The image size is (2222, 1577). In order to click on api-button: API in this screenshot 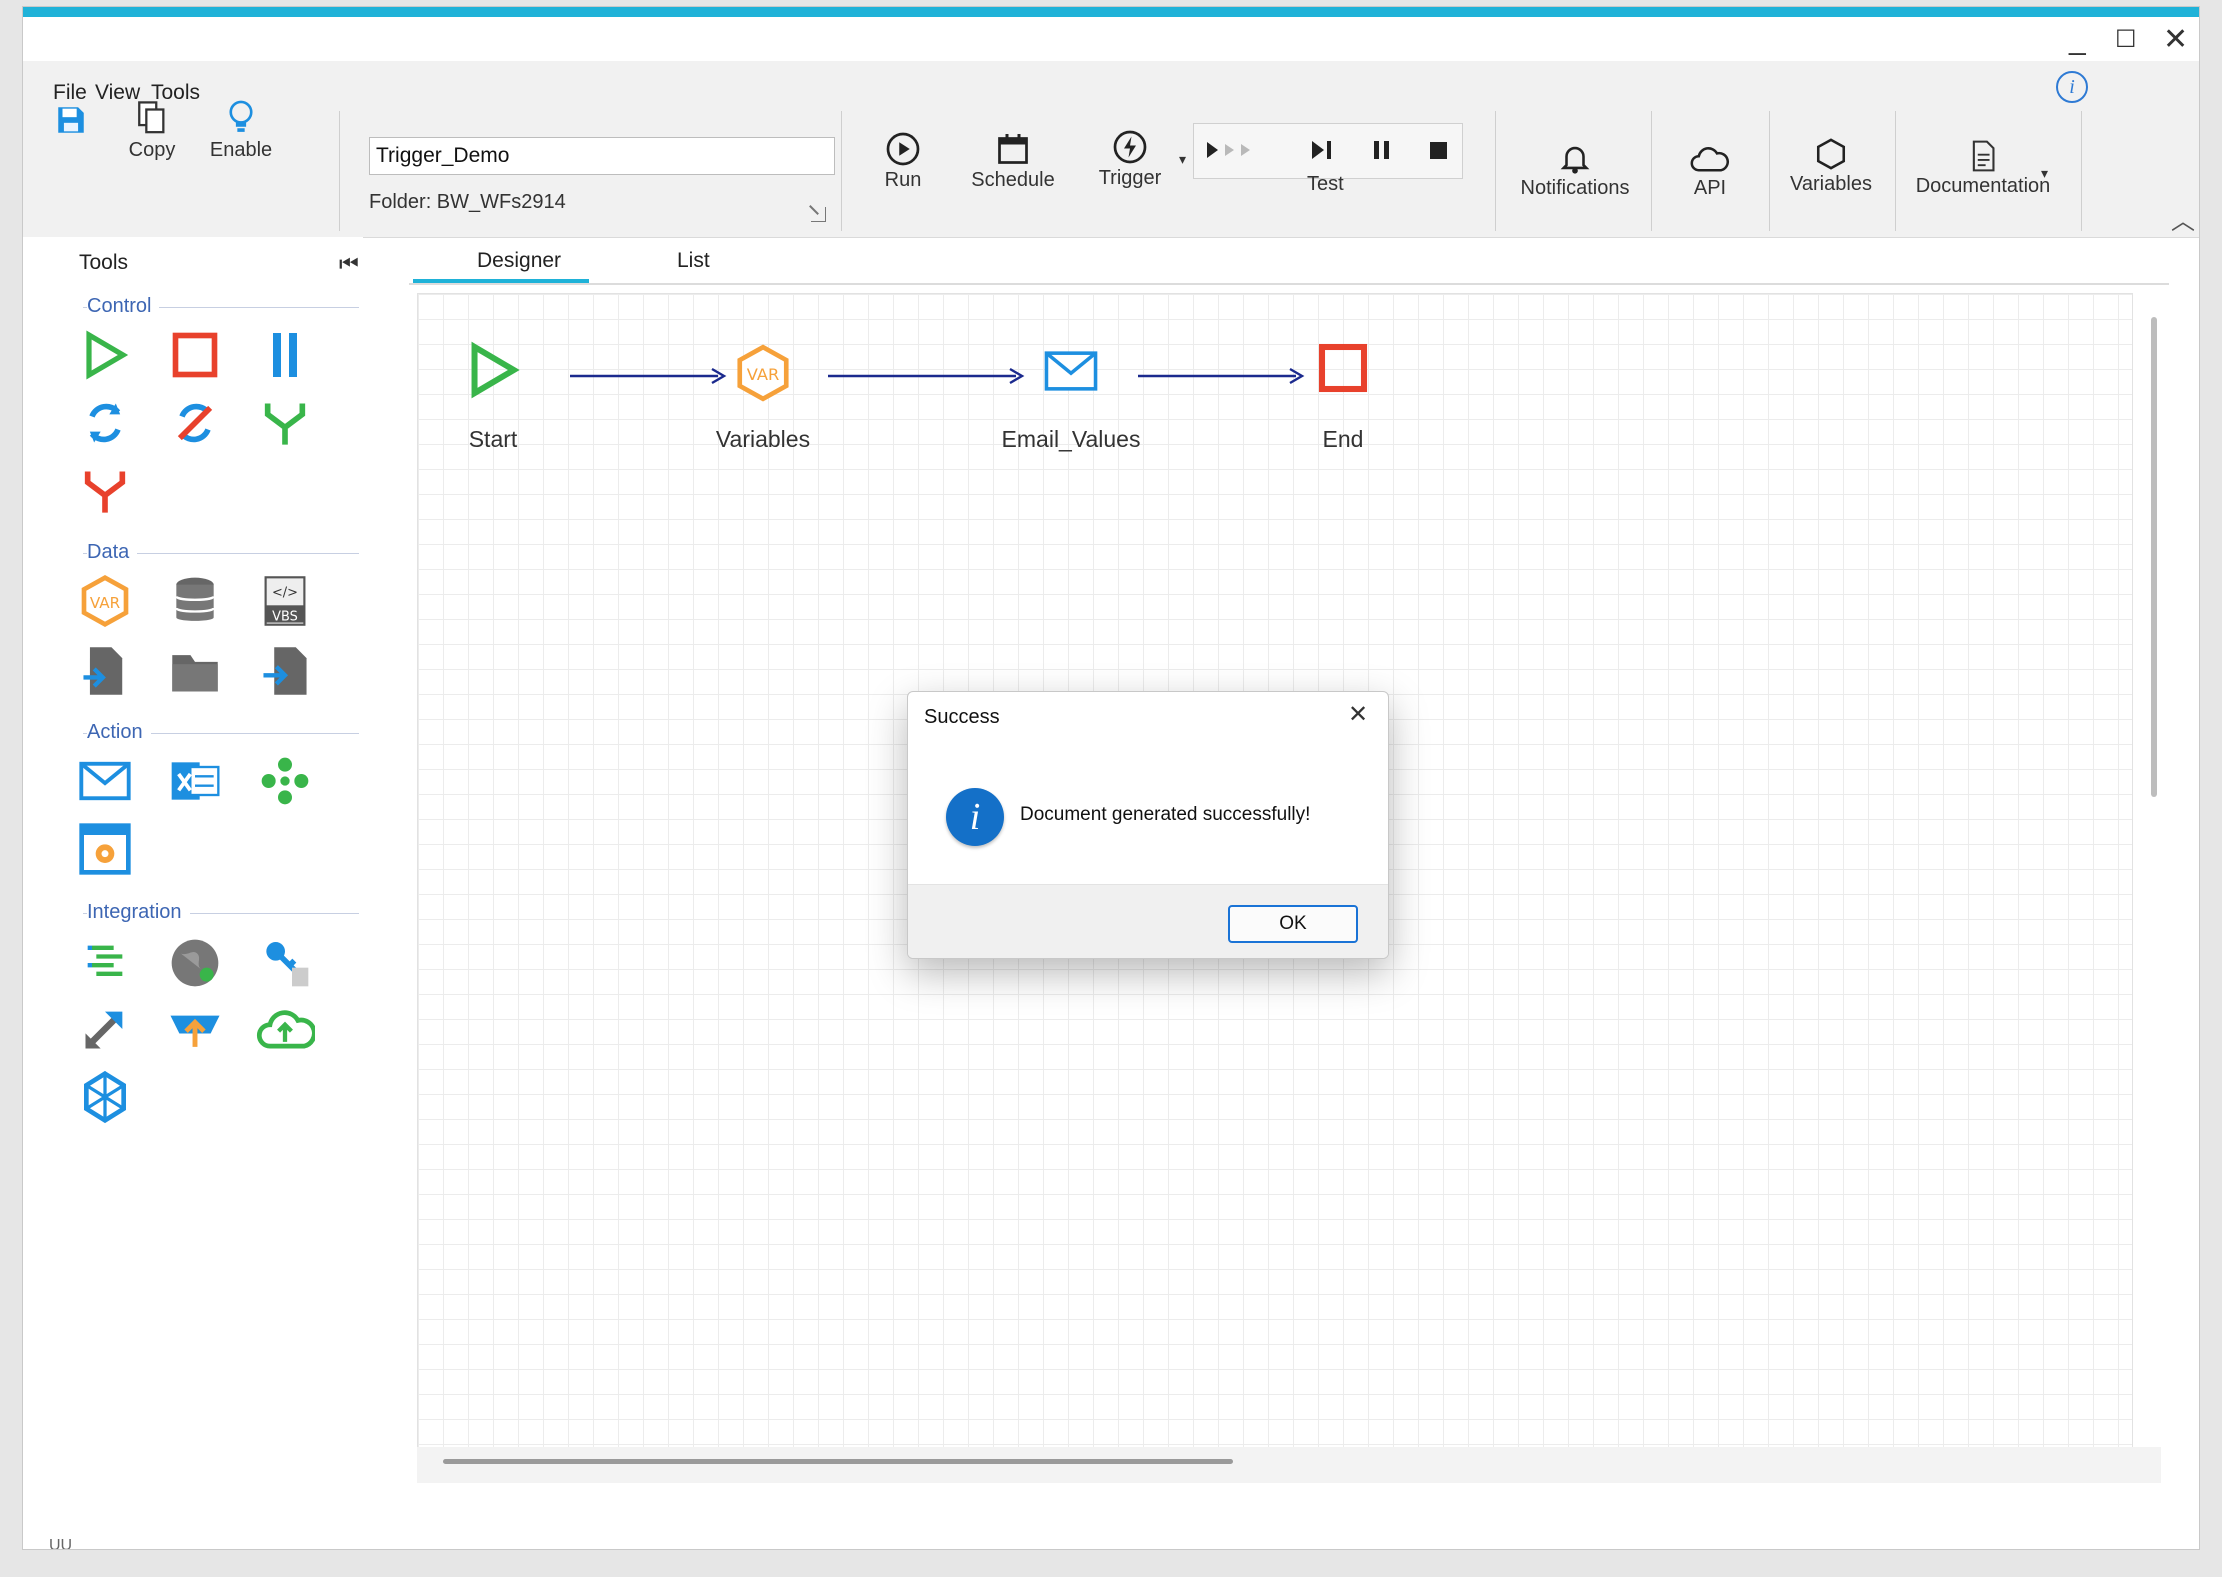, I will do `click(1710, 171)`.